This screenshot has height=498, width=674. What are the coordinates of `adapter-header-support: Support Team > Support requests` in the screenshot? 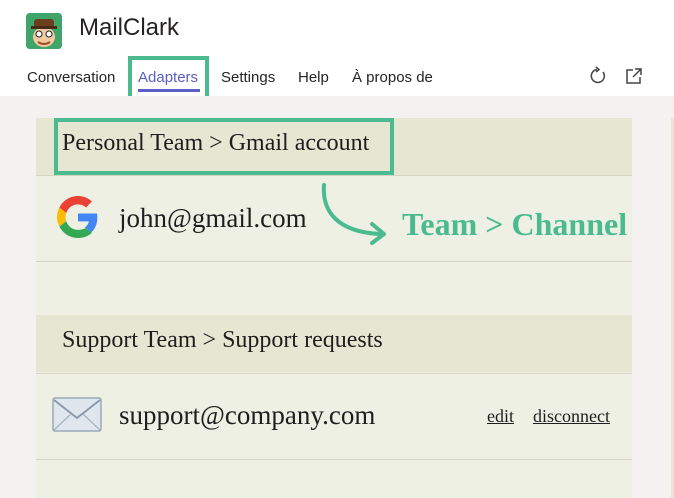 It's located at (334, 343).